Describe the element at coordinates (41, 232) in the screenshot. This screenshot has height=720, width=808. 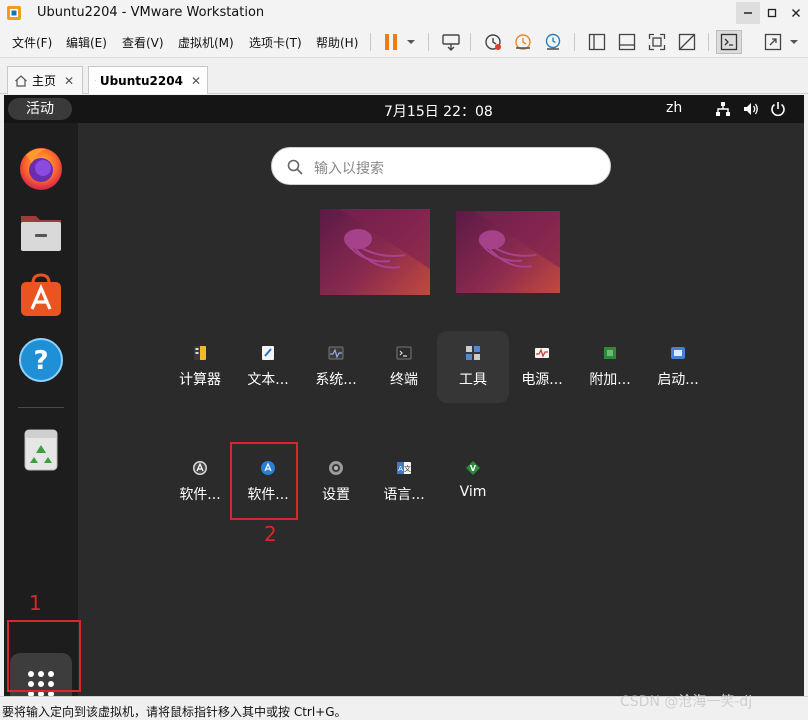
I see `files-icon` at that location.